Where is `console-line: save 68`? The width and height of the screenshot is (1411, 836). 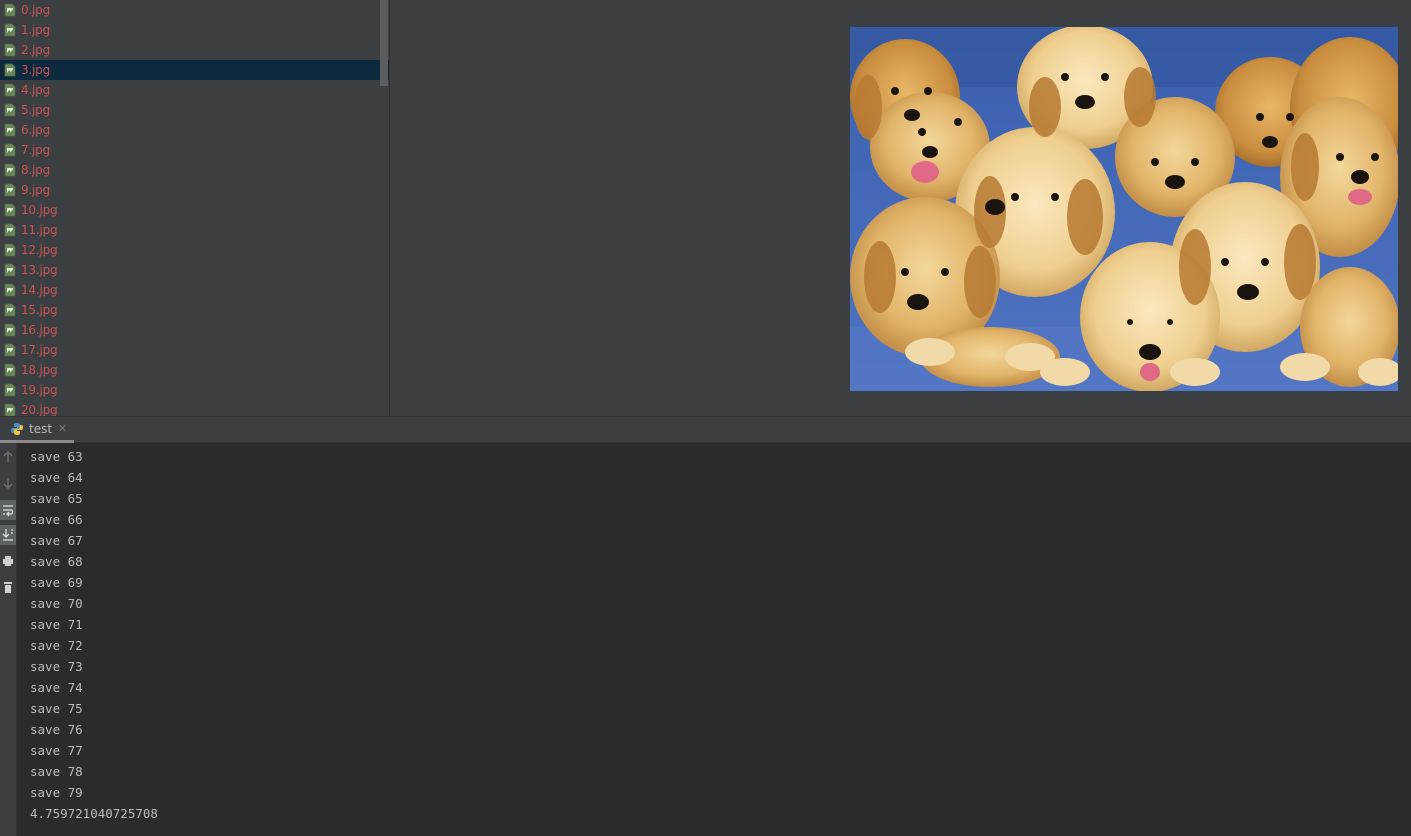 console-line: save 68 is located at coordinates (56, 561).